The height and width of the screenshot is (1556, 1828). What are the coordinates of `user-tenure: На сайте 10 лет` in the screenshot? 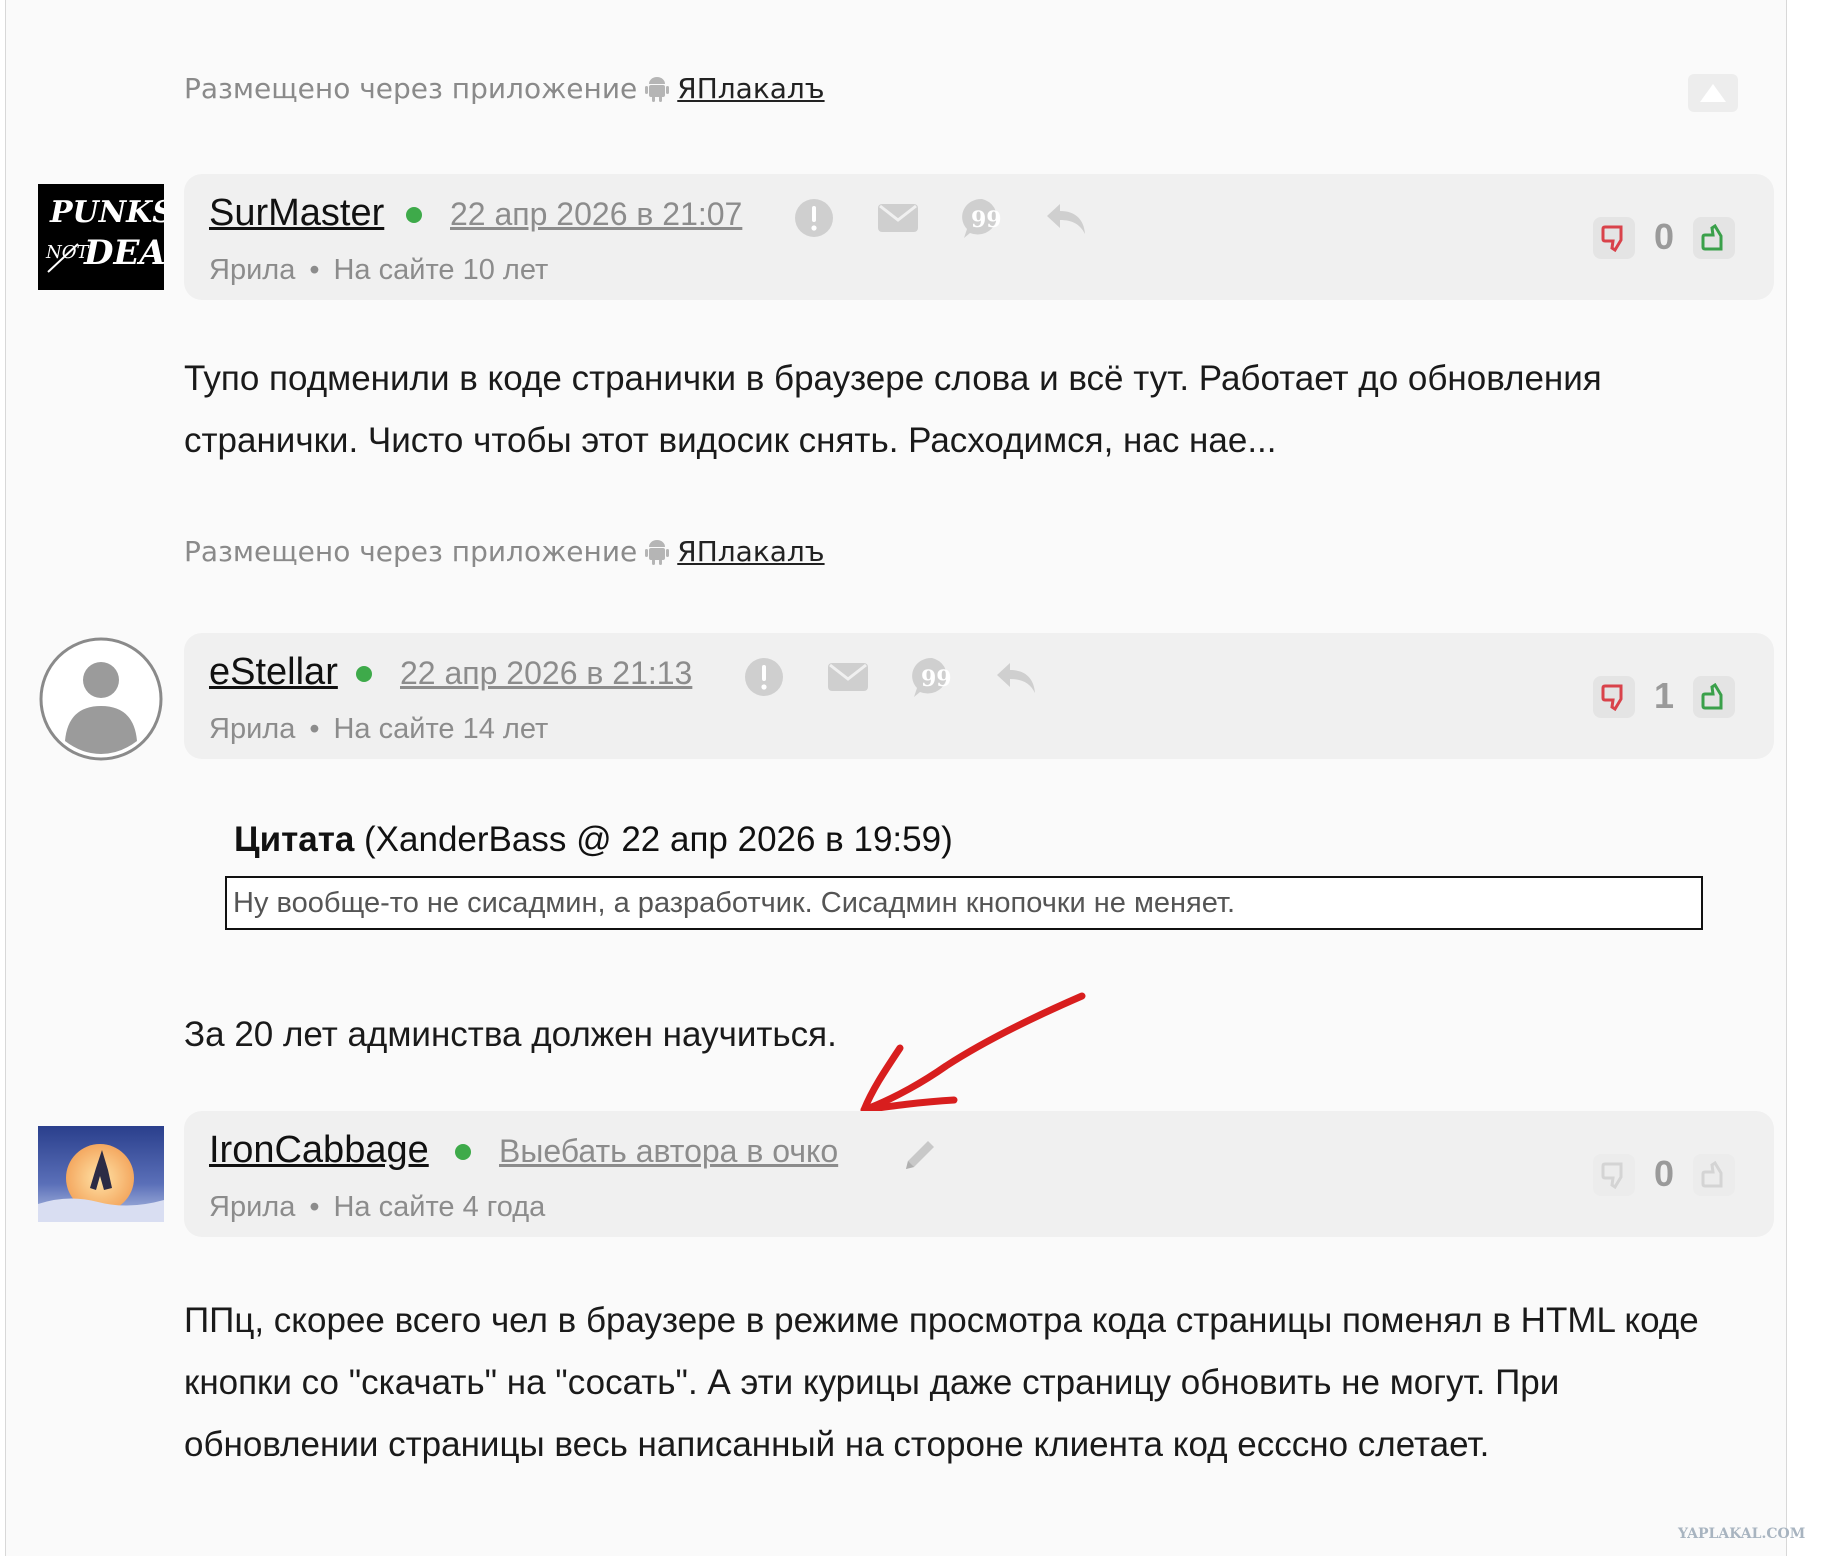 It's located at (441, 270).